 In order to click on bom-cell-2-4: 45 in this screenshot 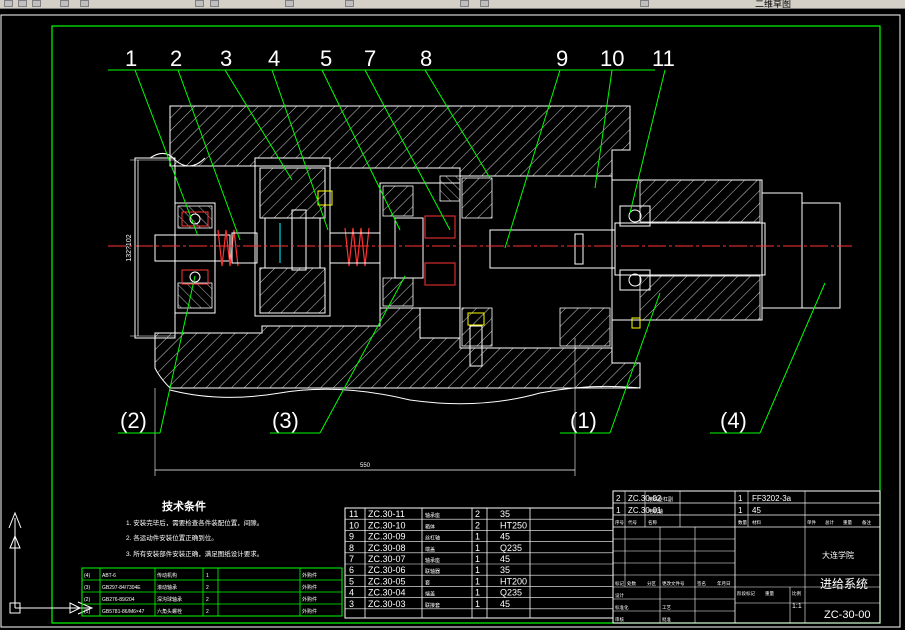, I will do `click(505, 537)`.